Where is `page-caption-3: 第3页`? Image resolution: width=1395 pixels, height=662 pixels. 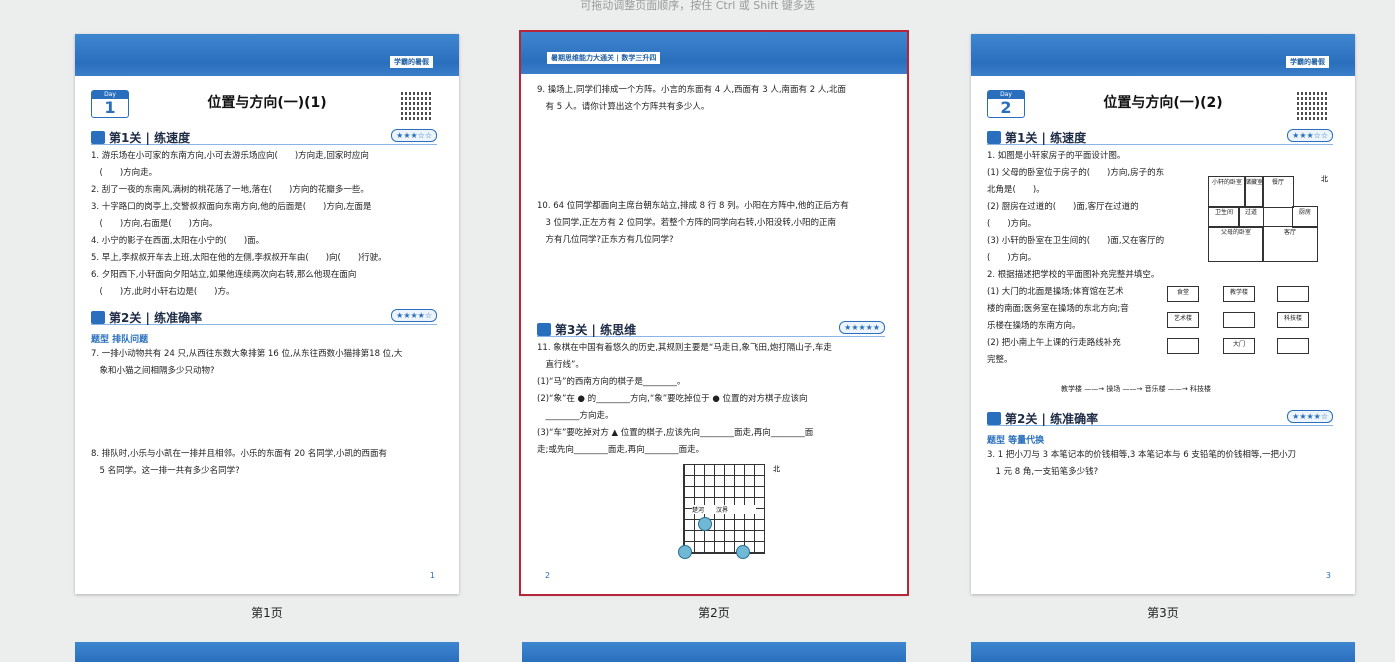
page-caption-3: 第3页 is located at coordinates (1163, 613).